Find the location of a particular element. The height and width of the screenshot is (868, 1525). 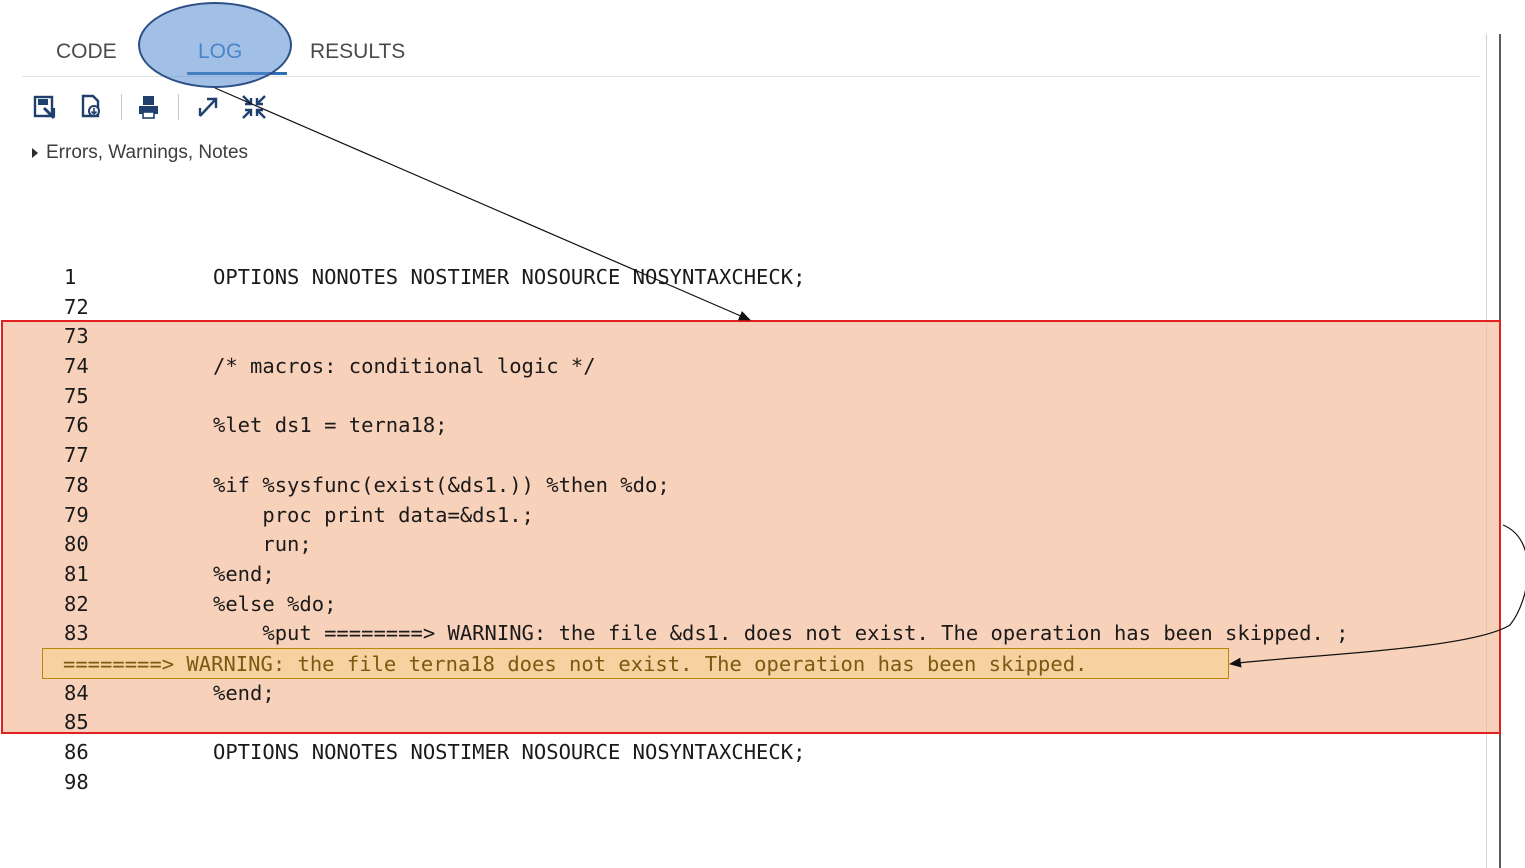

line-number: 81 is located at coordinates (76, 574).